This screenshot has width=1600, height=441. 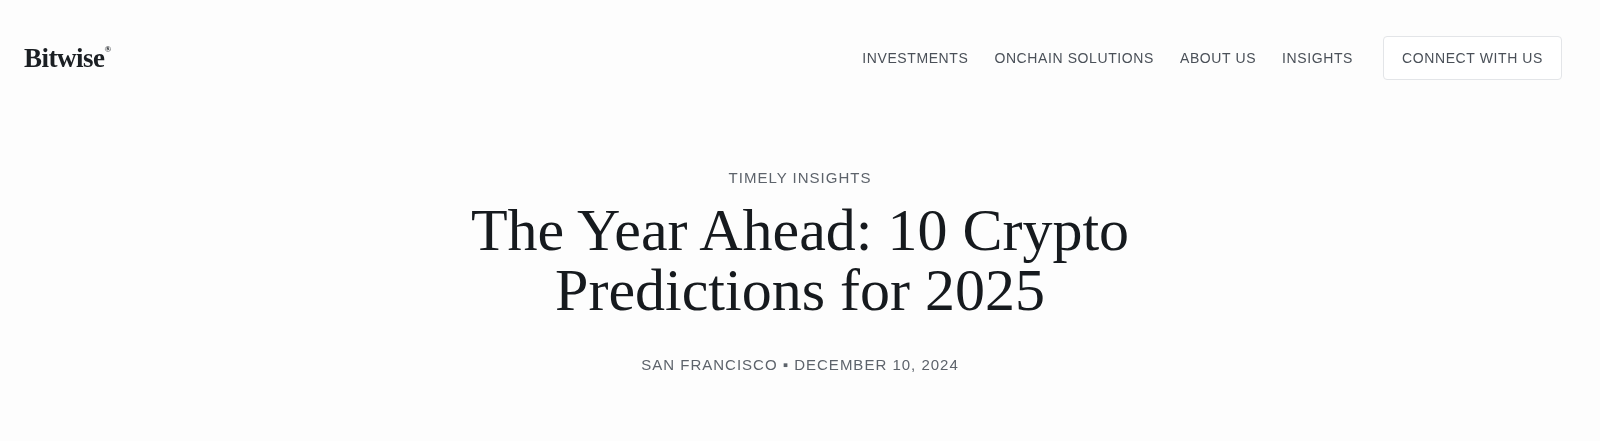 What do you see at coordinates (1318, 58) in the screenshot?
I see `nav-link: INSIGHTS` at bounding box center [1318, 58].